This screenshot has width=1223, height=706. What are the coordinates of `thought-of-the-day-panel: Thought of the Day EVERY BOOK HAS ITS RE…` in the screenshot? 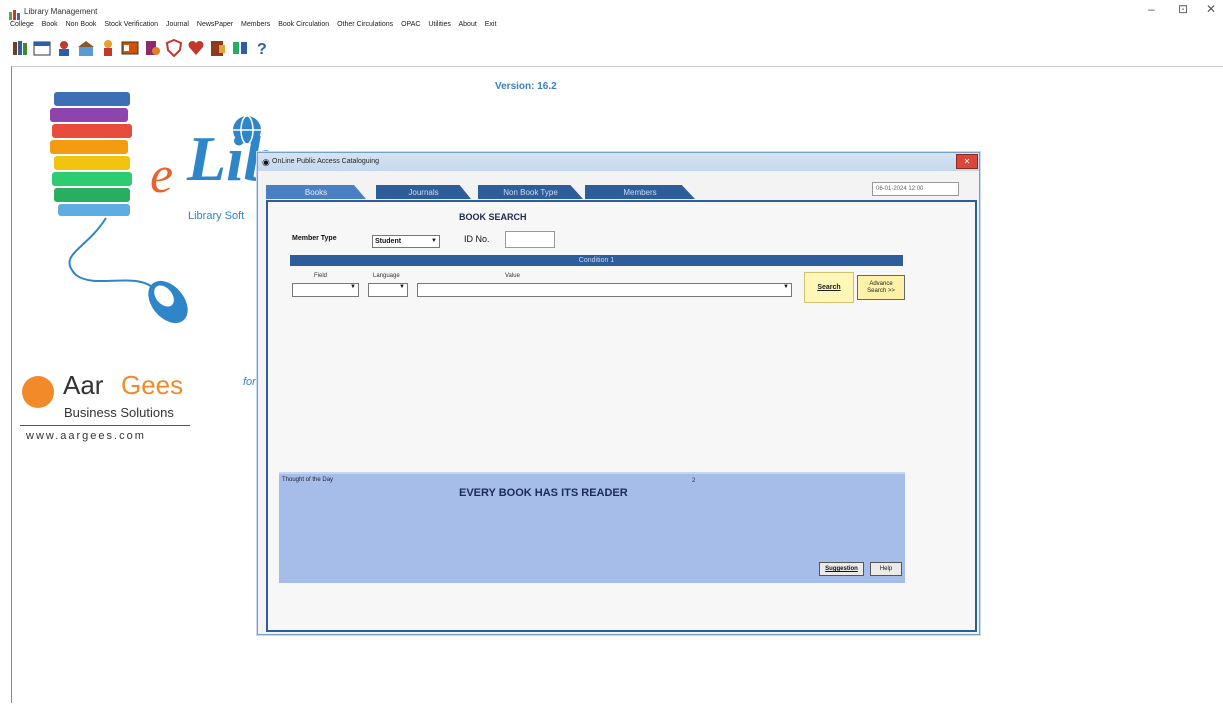 It's located at (592, 527).